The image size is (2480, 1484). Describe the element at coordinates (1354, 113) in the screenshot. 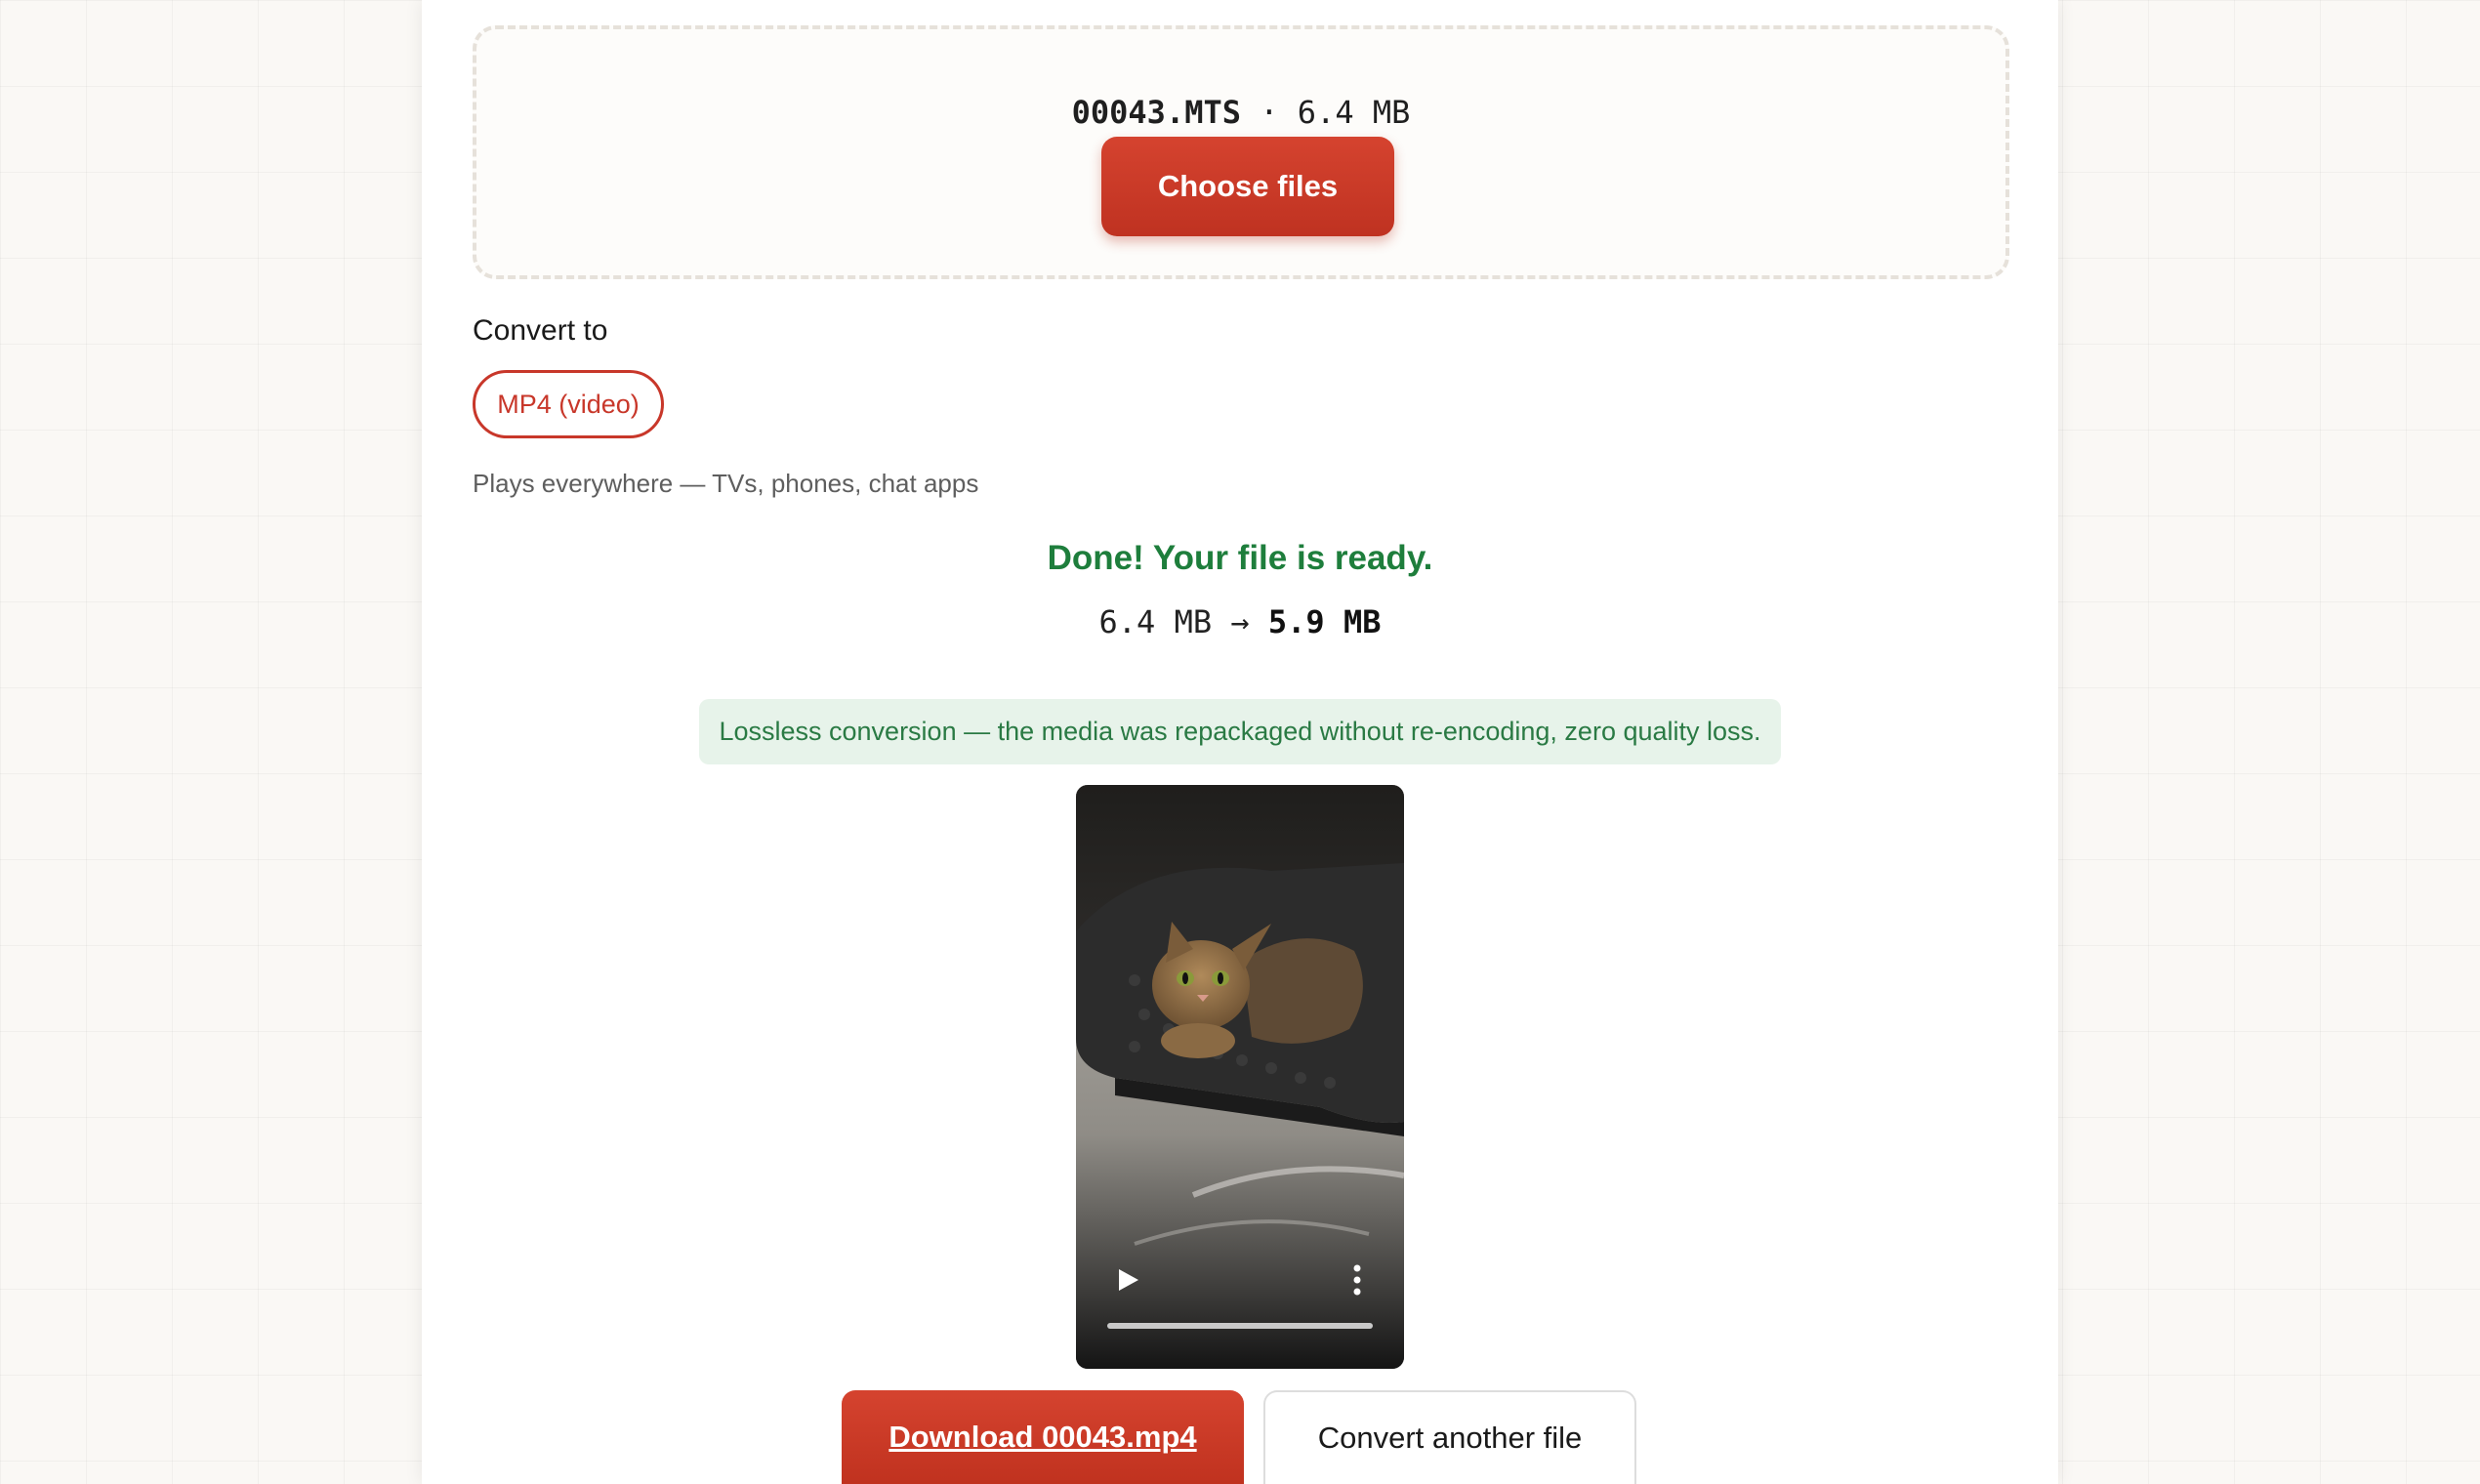

I see `file-size: 6.4 MB` at that location.